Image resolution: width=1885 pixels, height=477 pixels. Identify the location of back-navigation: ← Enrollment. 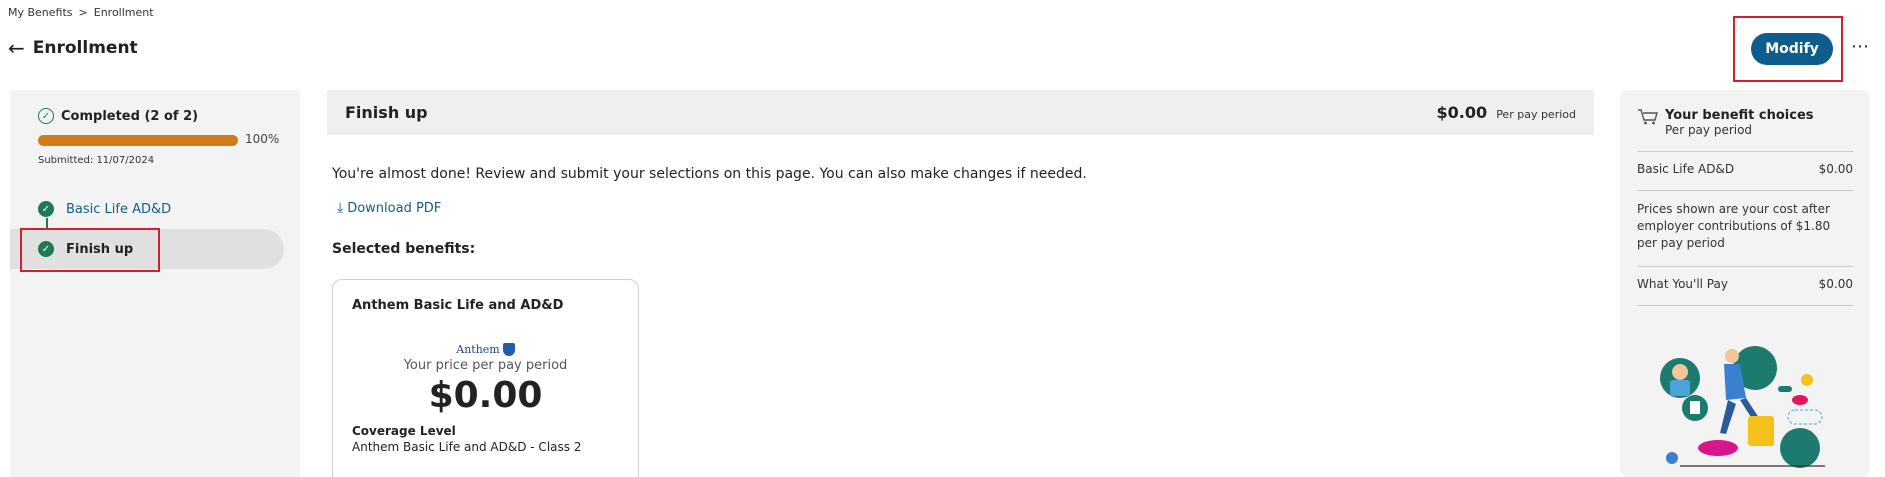
(73, 48).